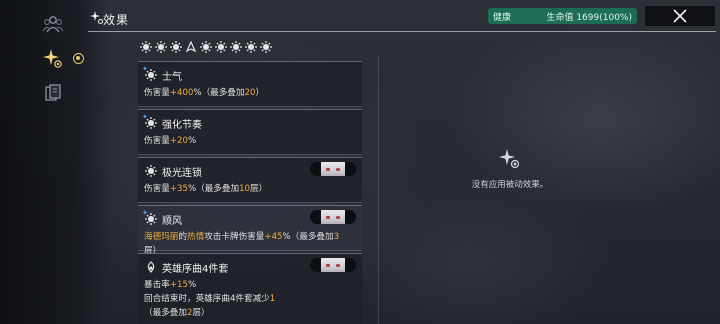 The height and width of the screenshot is (324, 720). I want to click on team-icon, so click(53, 24).